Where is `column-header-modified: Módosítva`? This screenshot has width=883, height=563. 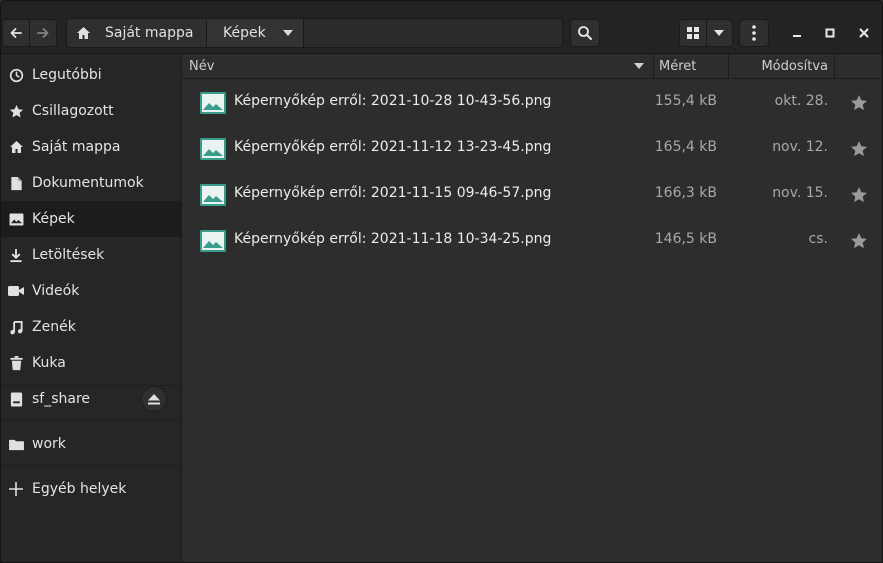
column-header-modified: Módosítva is located at coordinates (782, 66).